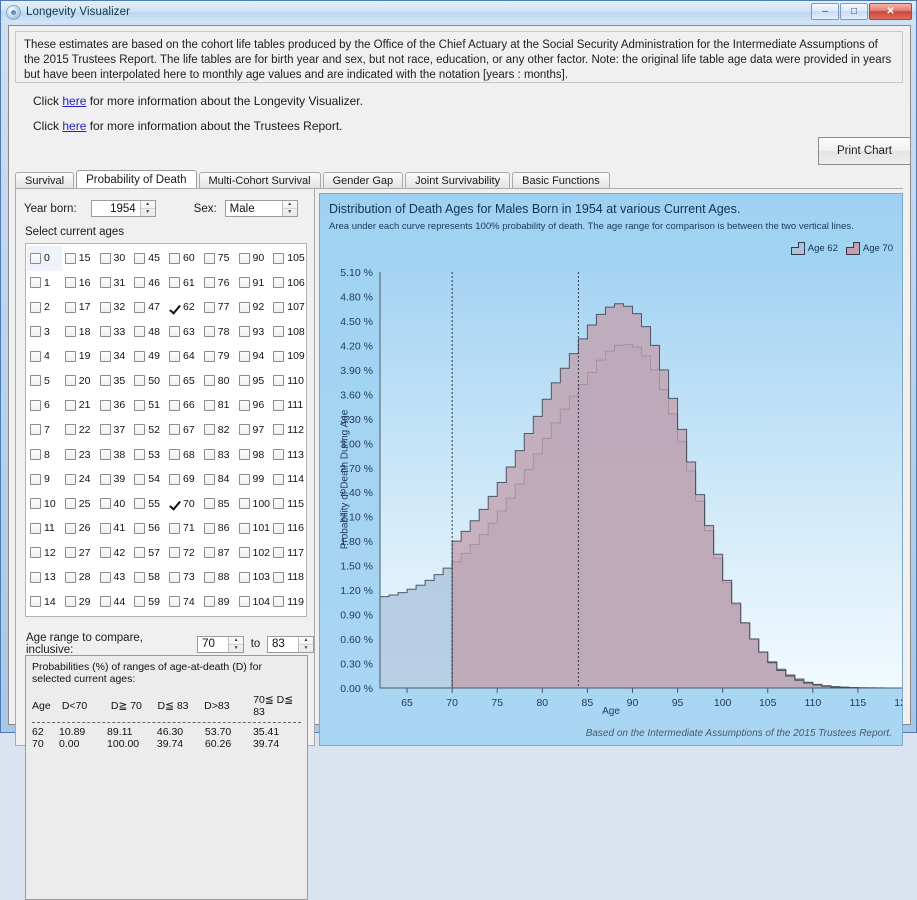  Describe the element at coordinates (218, 454) in the screenshot. I see `age-checkbox-83: 83` at that location.